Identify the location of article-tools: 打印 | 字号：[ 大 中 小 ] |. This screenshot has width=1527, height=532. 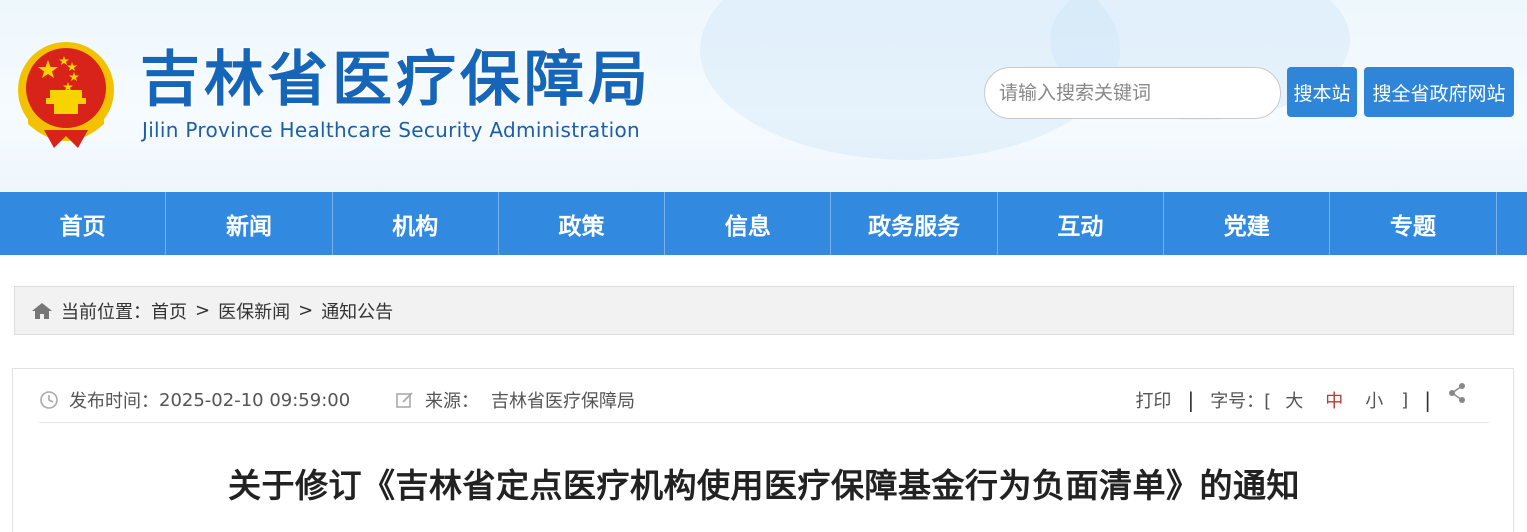
(1301, 400).